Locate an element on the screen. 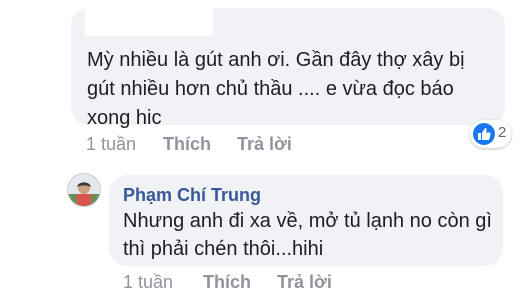  comment-author: Phạm Chí Trung is located at coordinates (192, 195).